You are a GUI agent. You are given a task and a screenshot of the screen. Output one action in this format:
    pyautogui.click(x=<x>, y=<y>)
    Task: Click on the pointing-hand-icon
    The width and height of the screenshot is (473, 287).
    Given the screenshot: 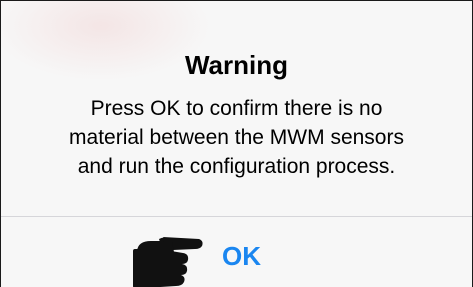 What is the action you would take?
    pyautogui.click(x=168, y=262)
    